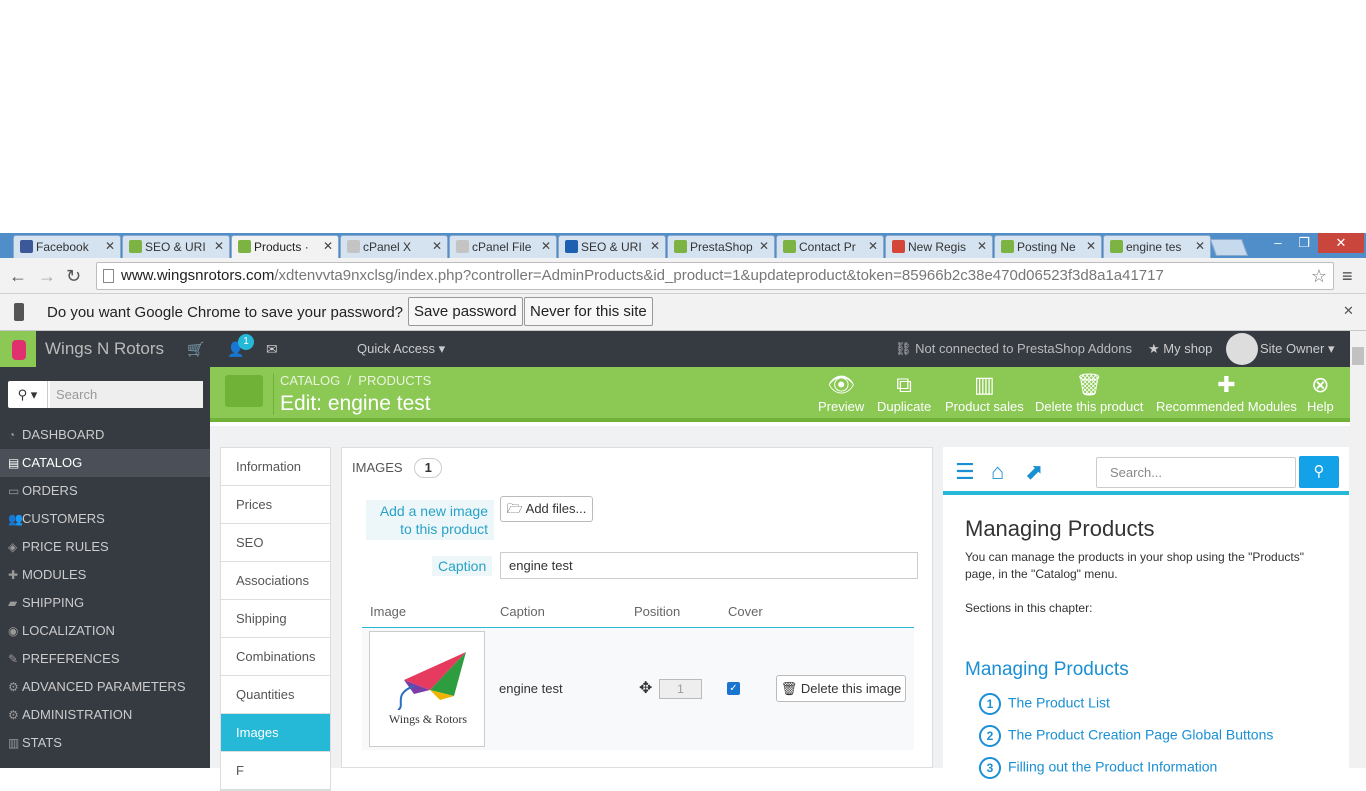 The height and width of the screenshot is (791, 1366). I want to click on cover-checkbox: ✓, so click(733, 688).